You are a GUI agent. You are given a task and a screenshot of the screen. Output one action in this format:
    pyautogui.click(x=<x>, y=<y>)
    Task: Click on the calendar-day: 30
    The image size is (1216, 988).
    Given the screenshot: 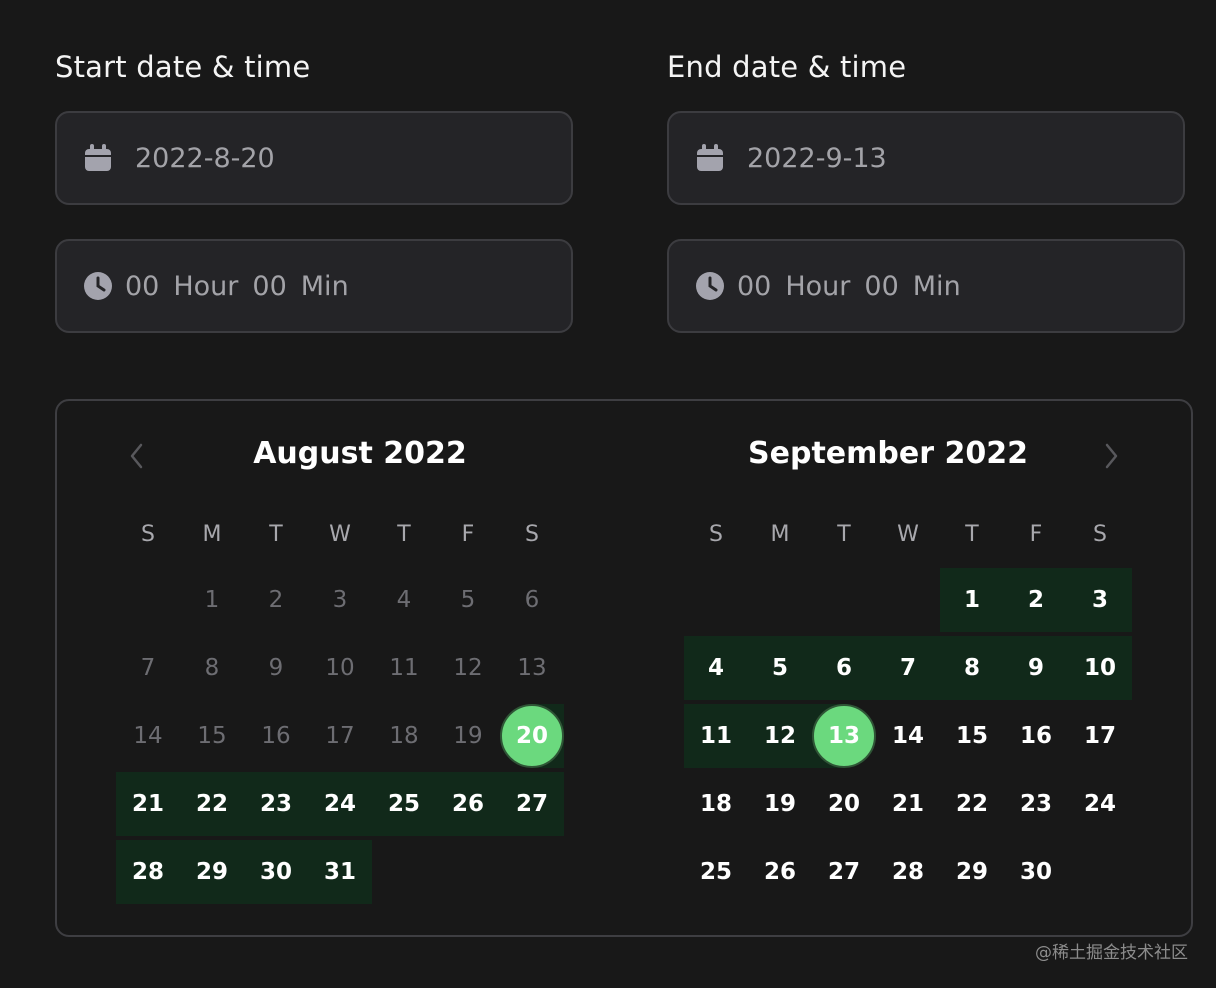 What is the action you would take?
    pyautogui.click(x=1036, y=872)
    